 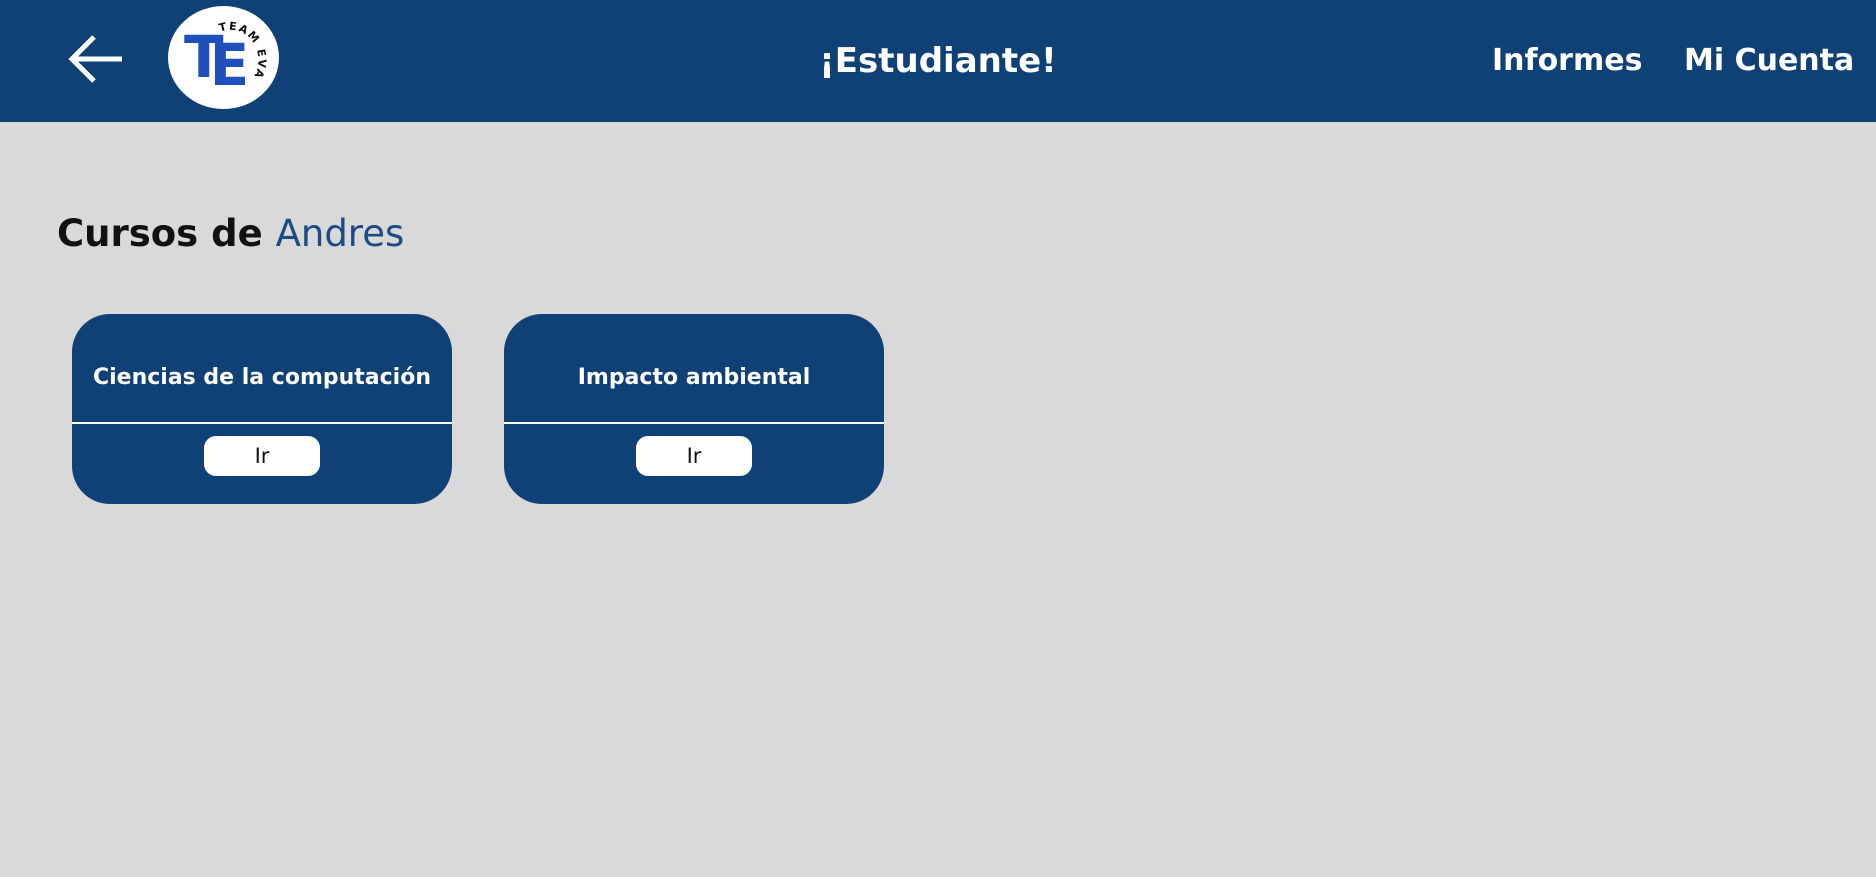 What do you see at coordinates (1567, 61) in the screenshot?
I see `nav-informes-link: Informes` at bounding box center [1567, 61].